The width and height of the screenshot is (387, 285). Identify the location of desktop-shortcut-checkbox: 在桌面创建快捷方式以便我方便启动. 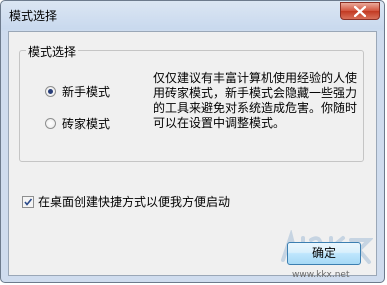
(126, 201).